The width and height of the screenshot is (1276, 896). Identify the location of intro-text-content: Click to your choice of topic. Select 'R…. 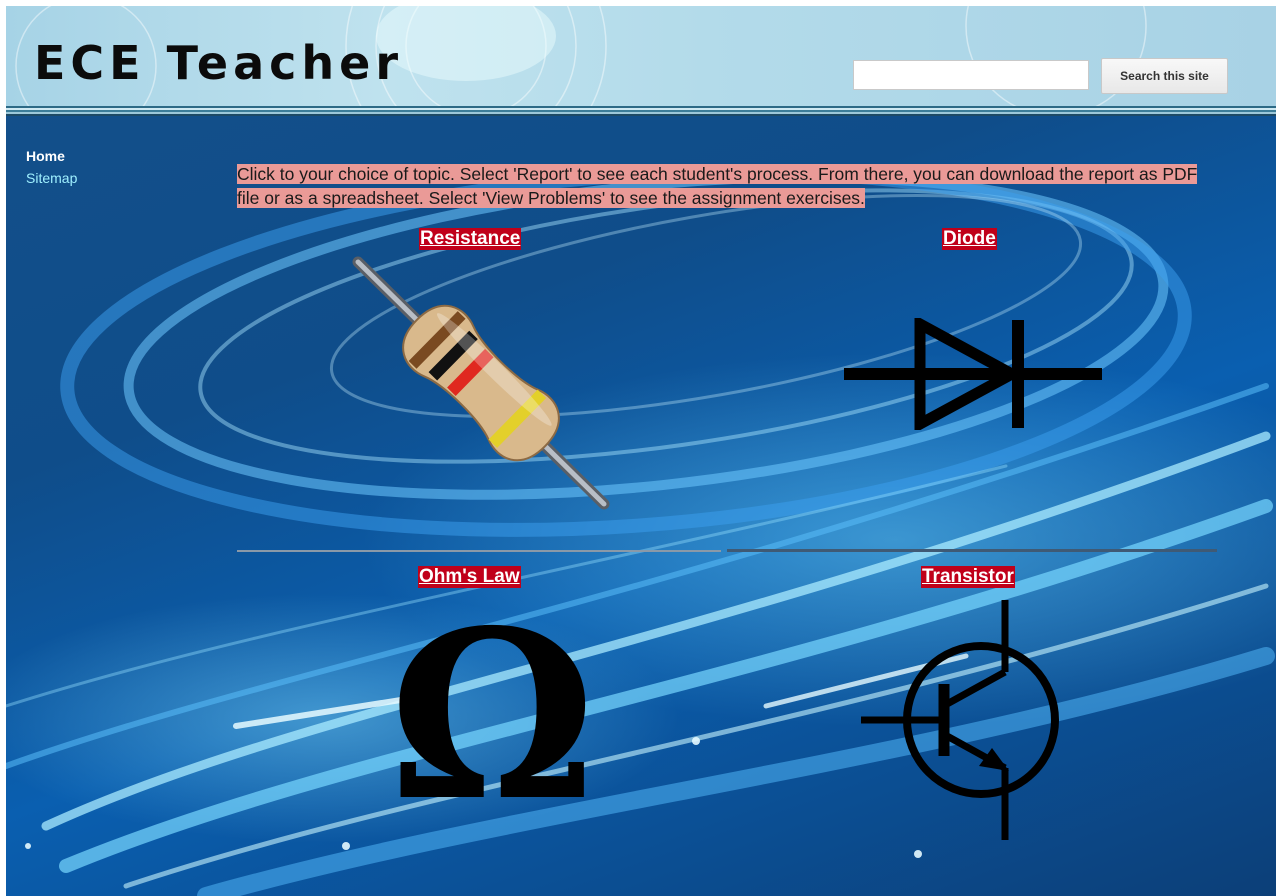
(717, 186).